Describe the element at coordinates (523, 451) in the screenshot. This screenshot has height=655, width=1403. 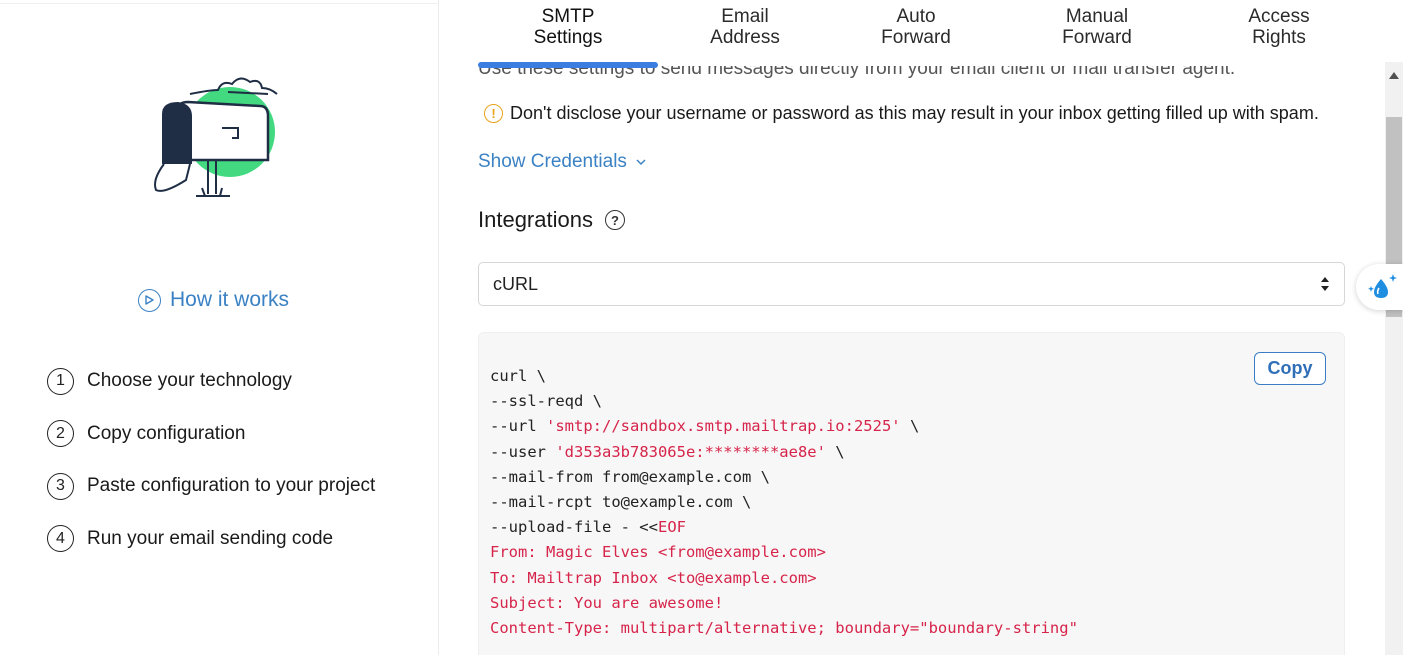
I see `code-line: --user` at that location.